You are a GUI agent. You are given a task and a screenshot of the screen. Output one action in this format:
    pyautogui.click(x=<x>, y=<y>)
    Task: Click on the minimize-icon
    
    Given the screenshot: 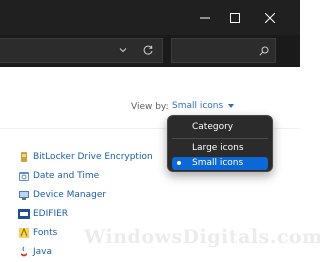 What is the action you would take?
    pyautogui.click(x=205, y=18)
    